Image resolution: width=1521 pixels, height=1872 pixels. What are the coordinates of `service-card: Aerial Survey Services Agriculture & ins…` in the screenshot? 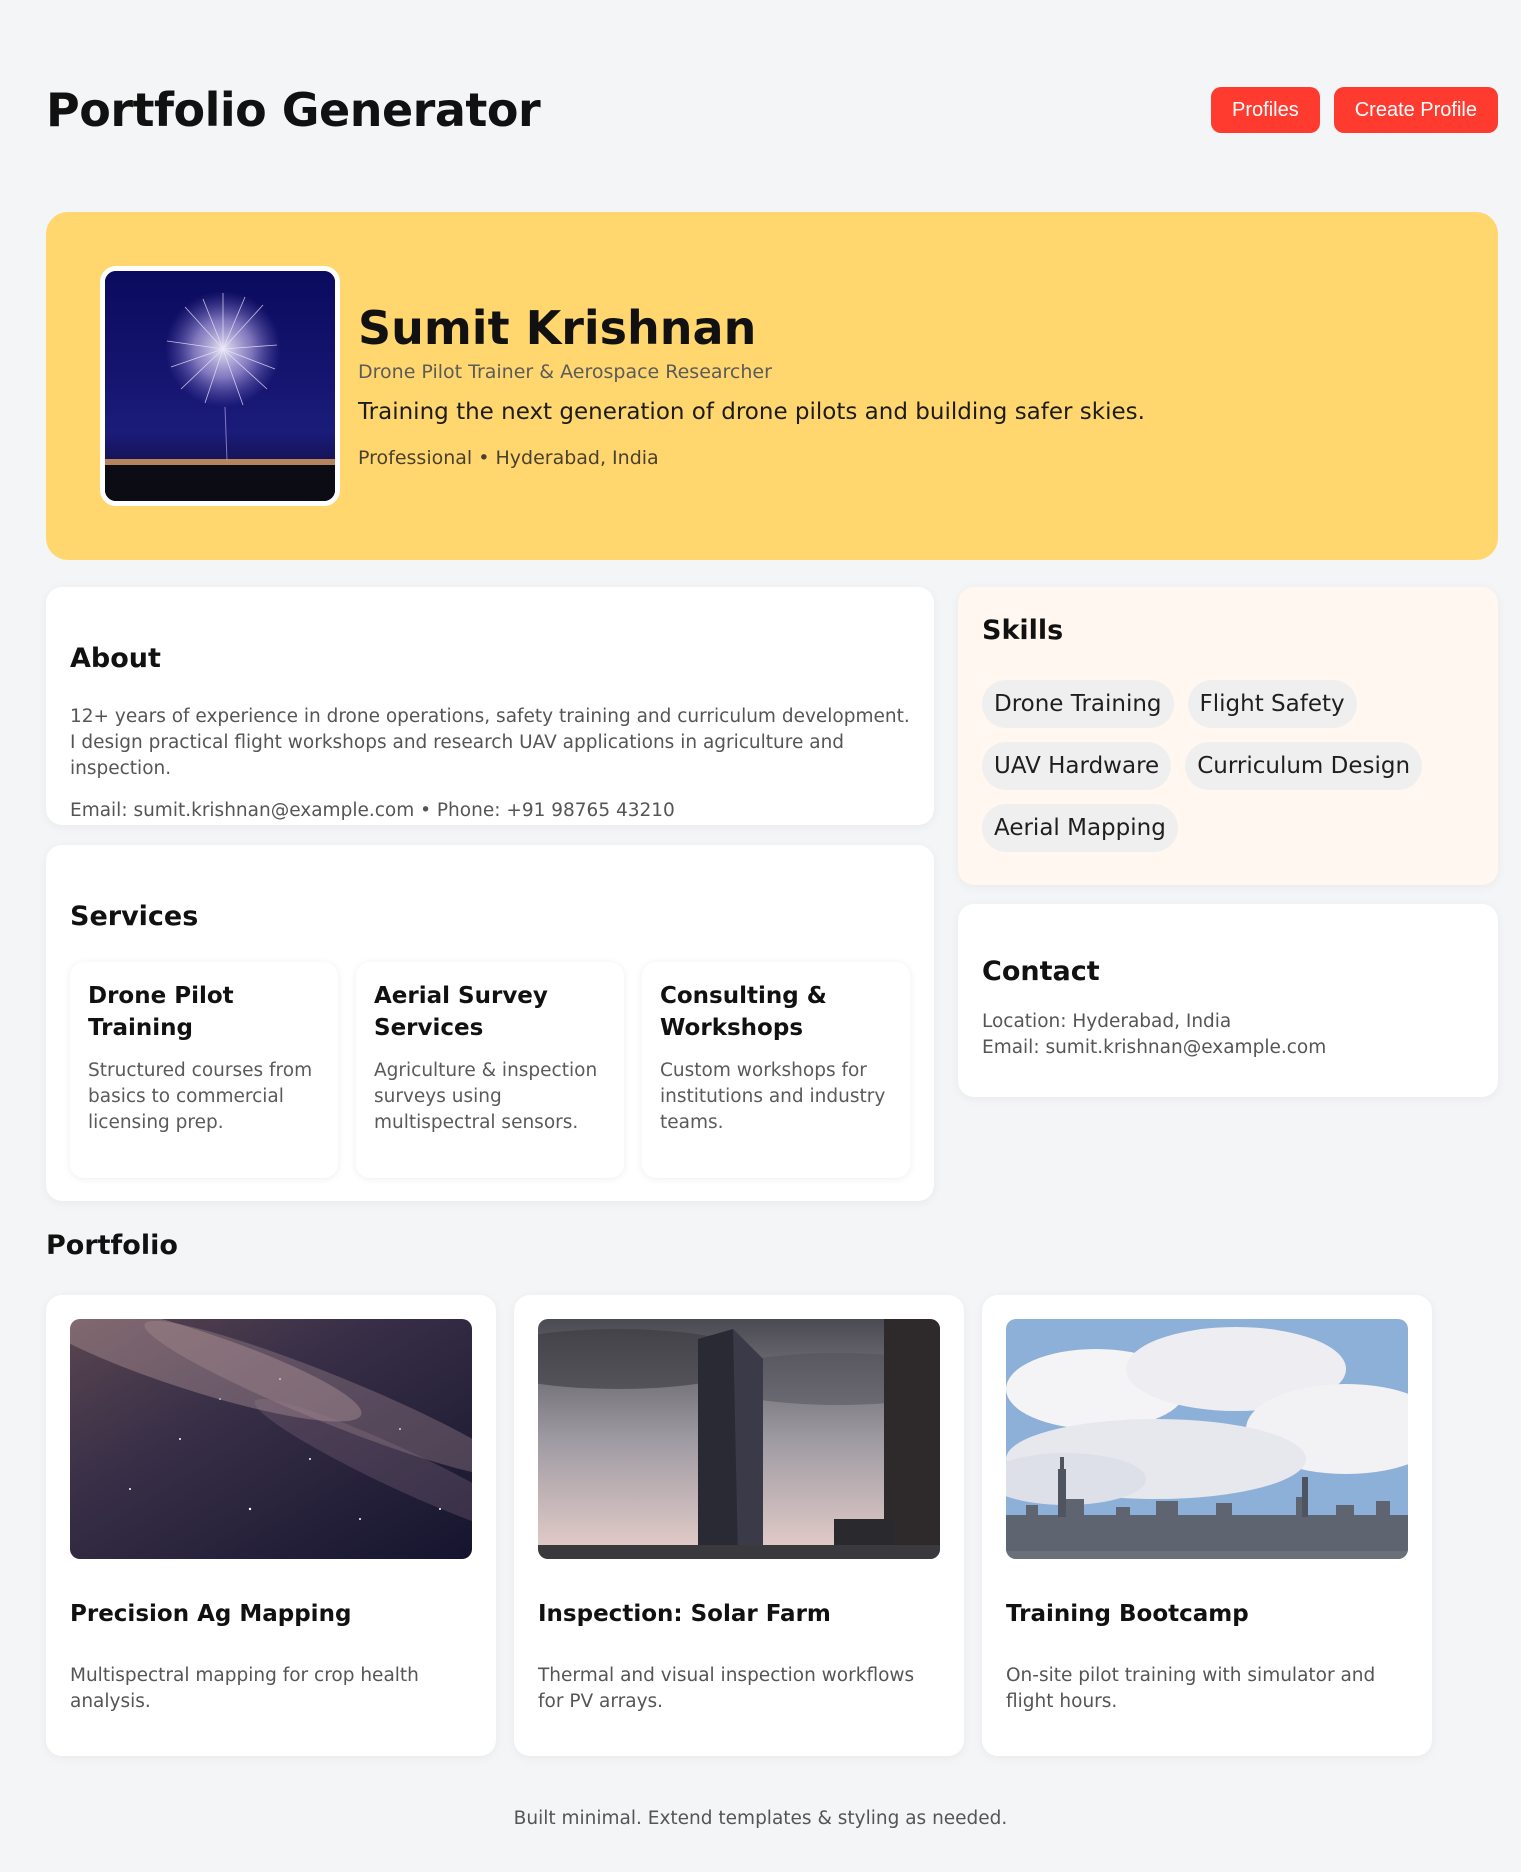 It's located at (490, 1070).